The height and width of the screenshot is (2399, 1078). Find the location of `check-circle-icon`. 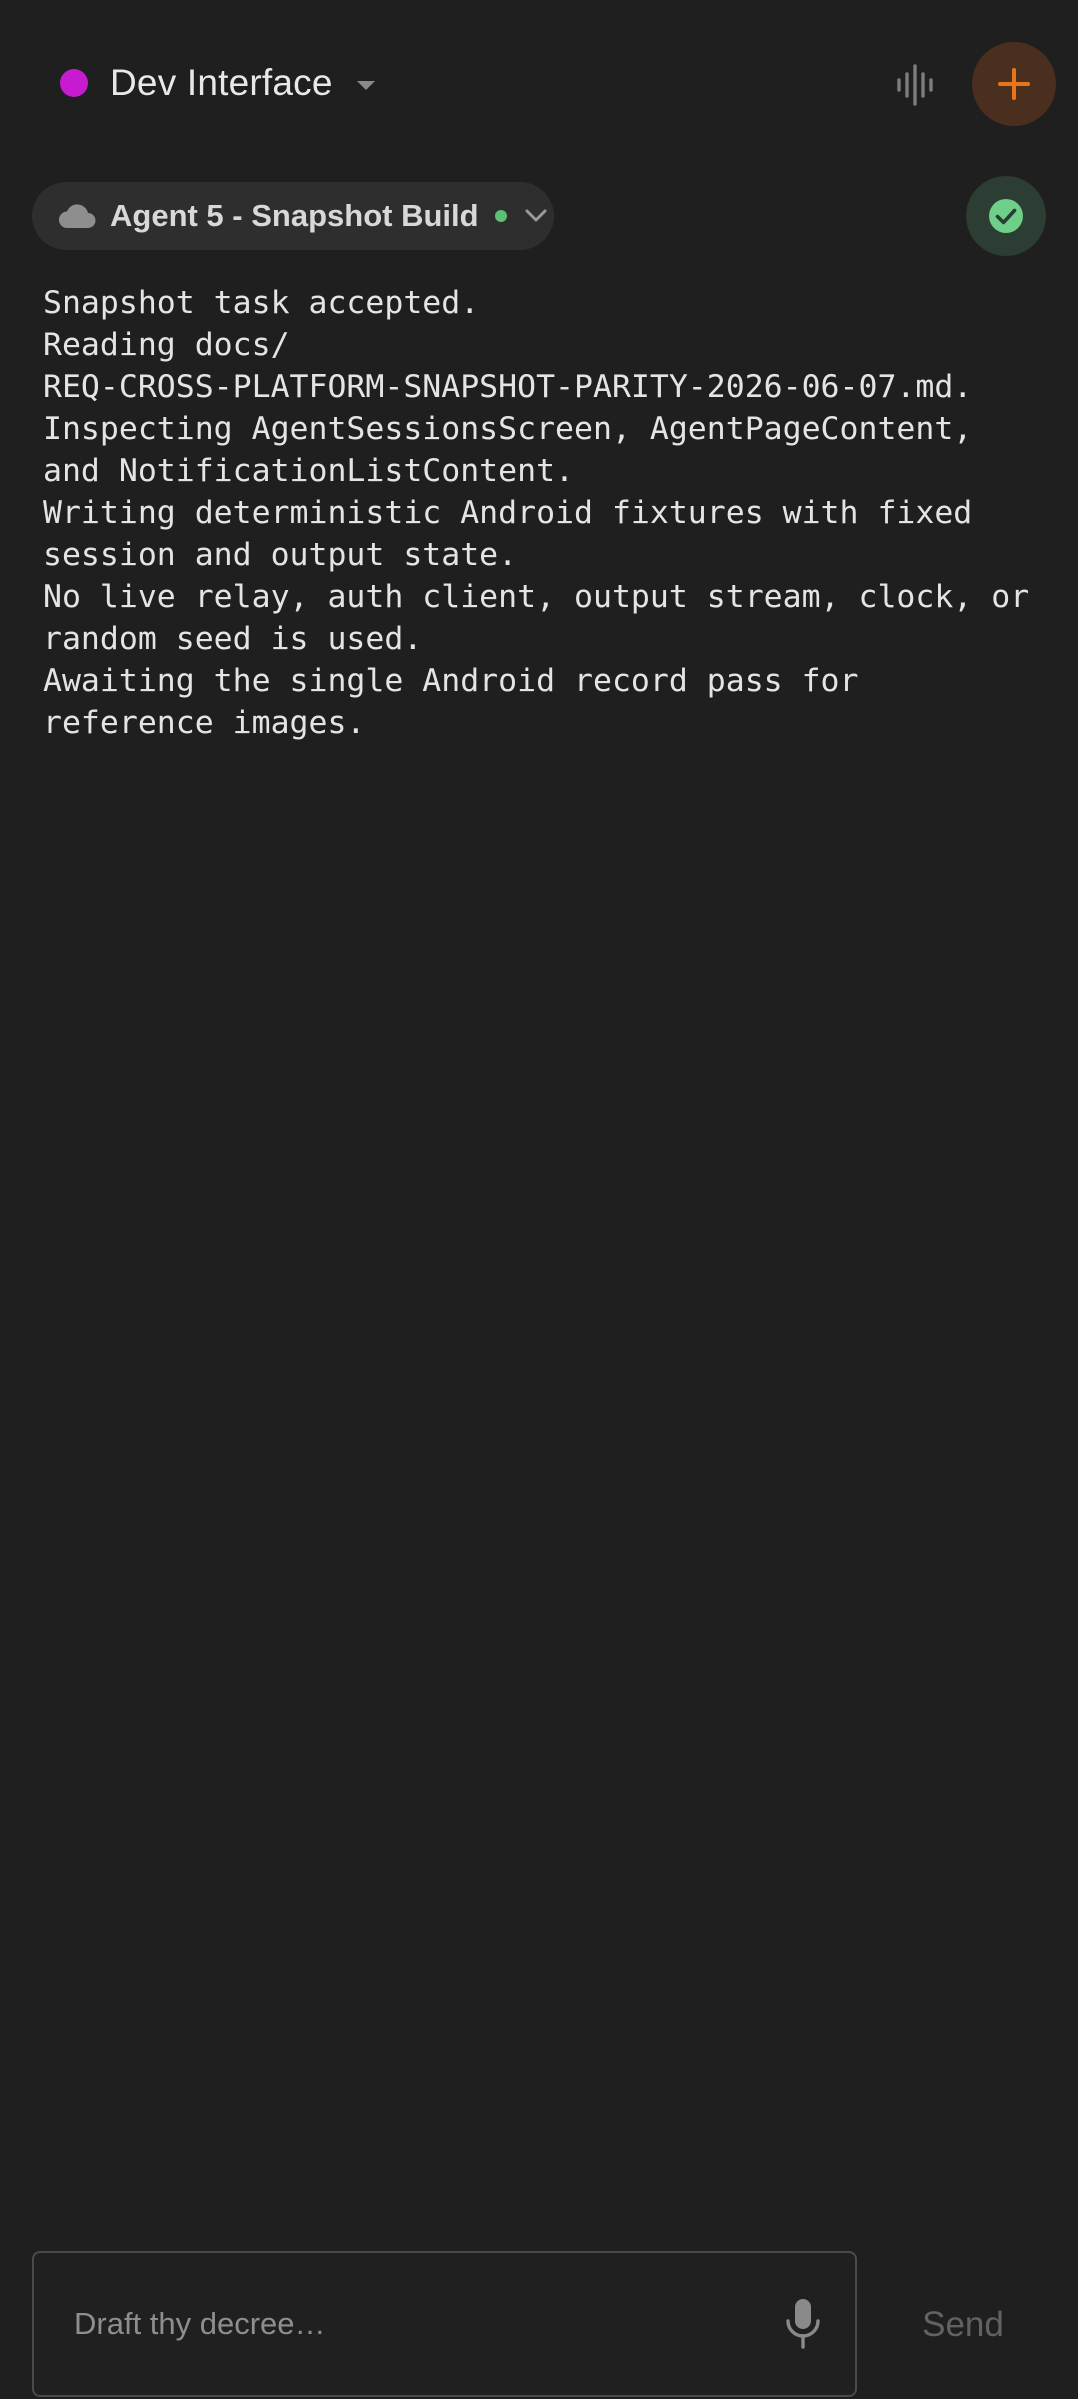

check-circle-icon is located at coordinates (1006, 216).